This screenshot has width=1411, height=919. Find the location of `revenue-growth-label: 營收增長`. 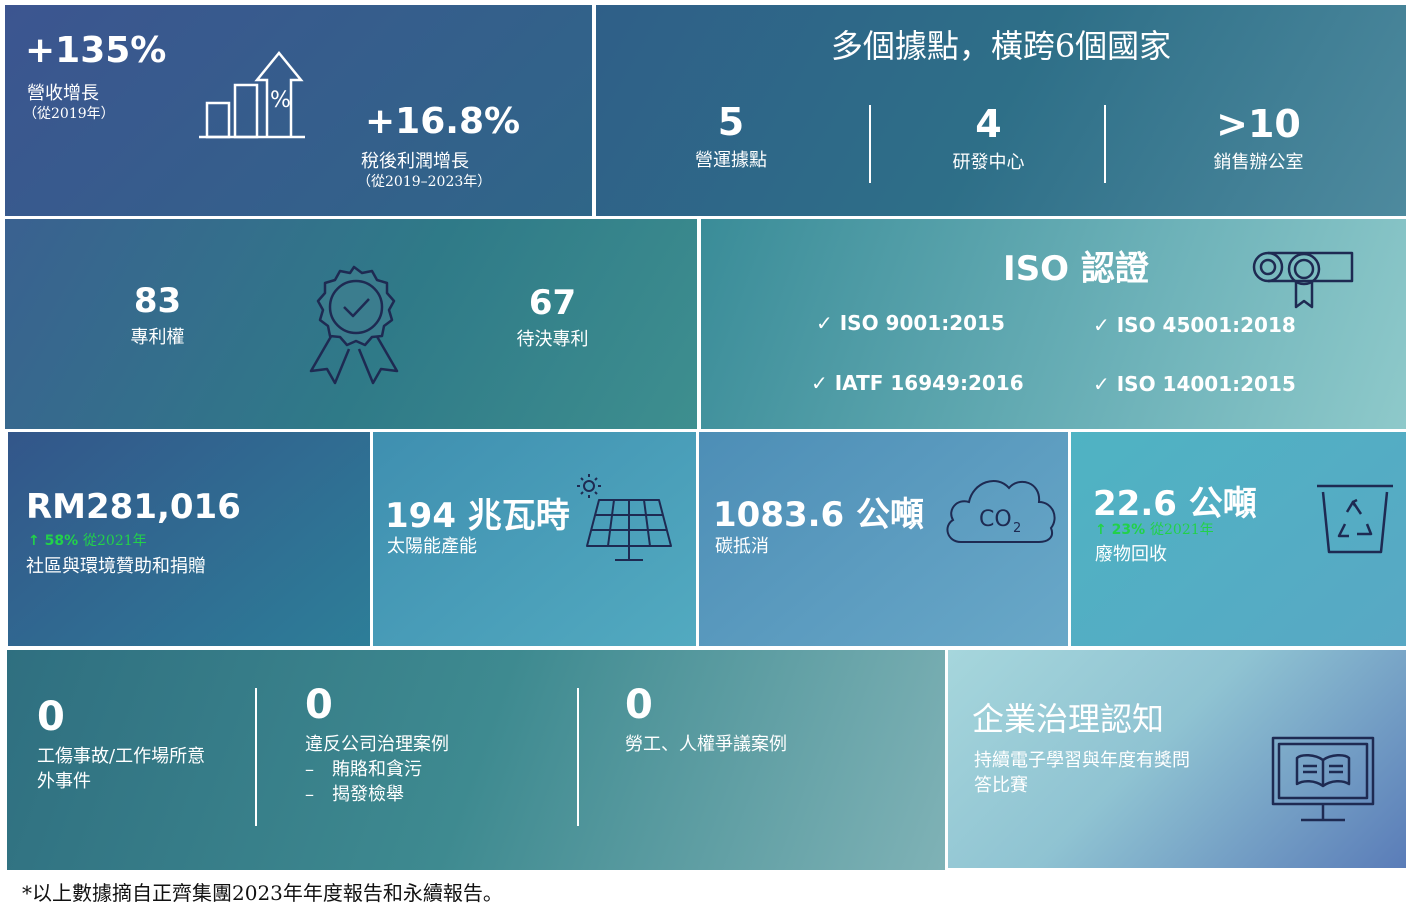

revenue-growth-label: 營收增長 is located at coordinates (63, 93).